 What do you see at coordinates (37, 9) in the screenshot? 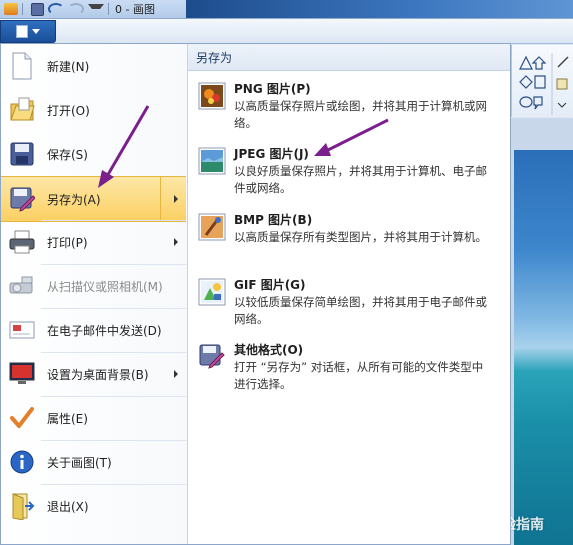
I see `save-quick-icon` at bounding box center [37, 9].